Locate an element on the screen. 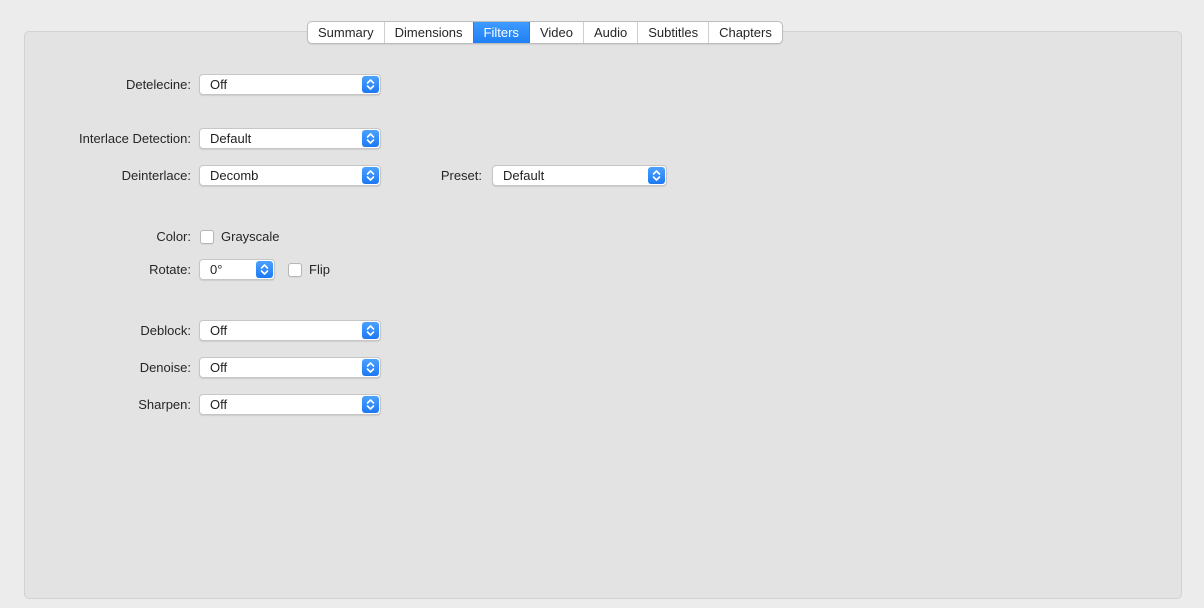  denoise-value: Off is located at coordinates (219, 367).